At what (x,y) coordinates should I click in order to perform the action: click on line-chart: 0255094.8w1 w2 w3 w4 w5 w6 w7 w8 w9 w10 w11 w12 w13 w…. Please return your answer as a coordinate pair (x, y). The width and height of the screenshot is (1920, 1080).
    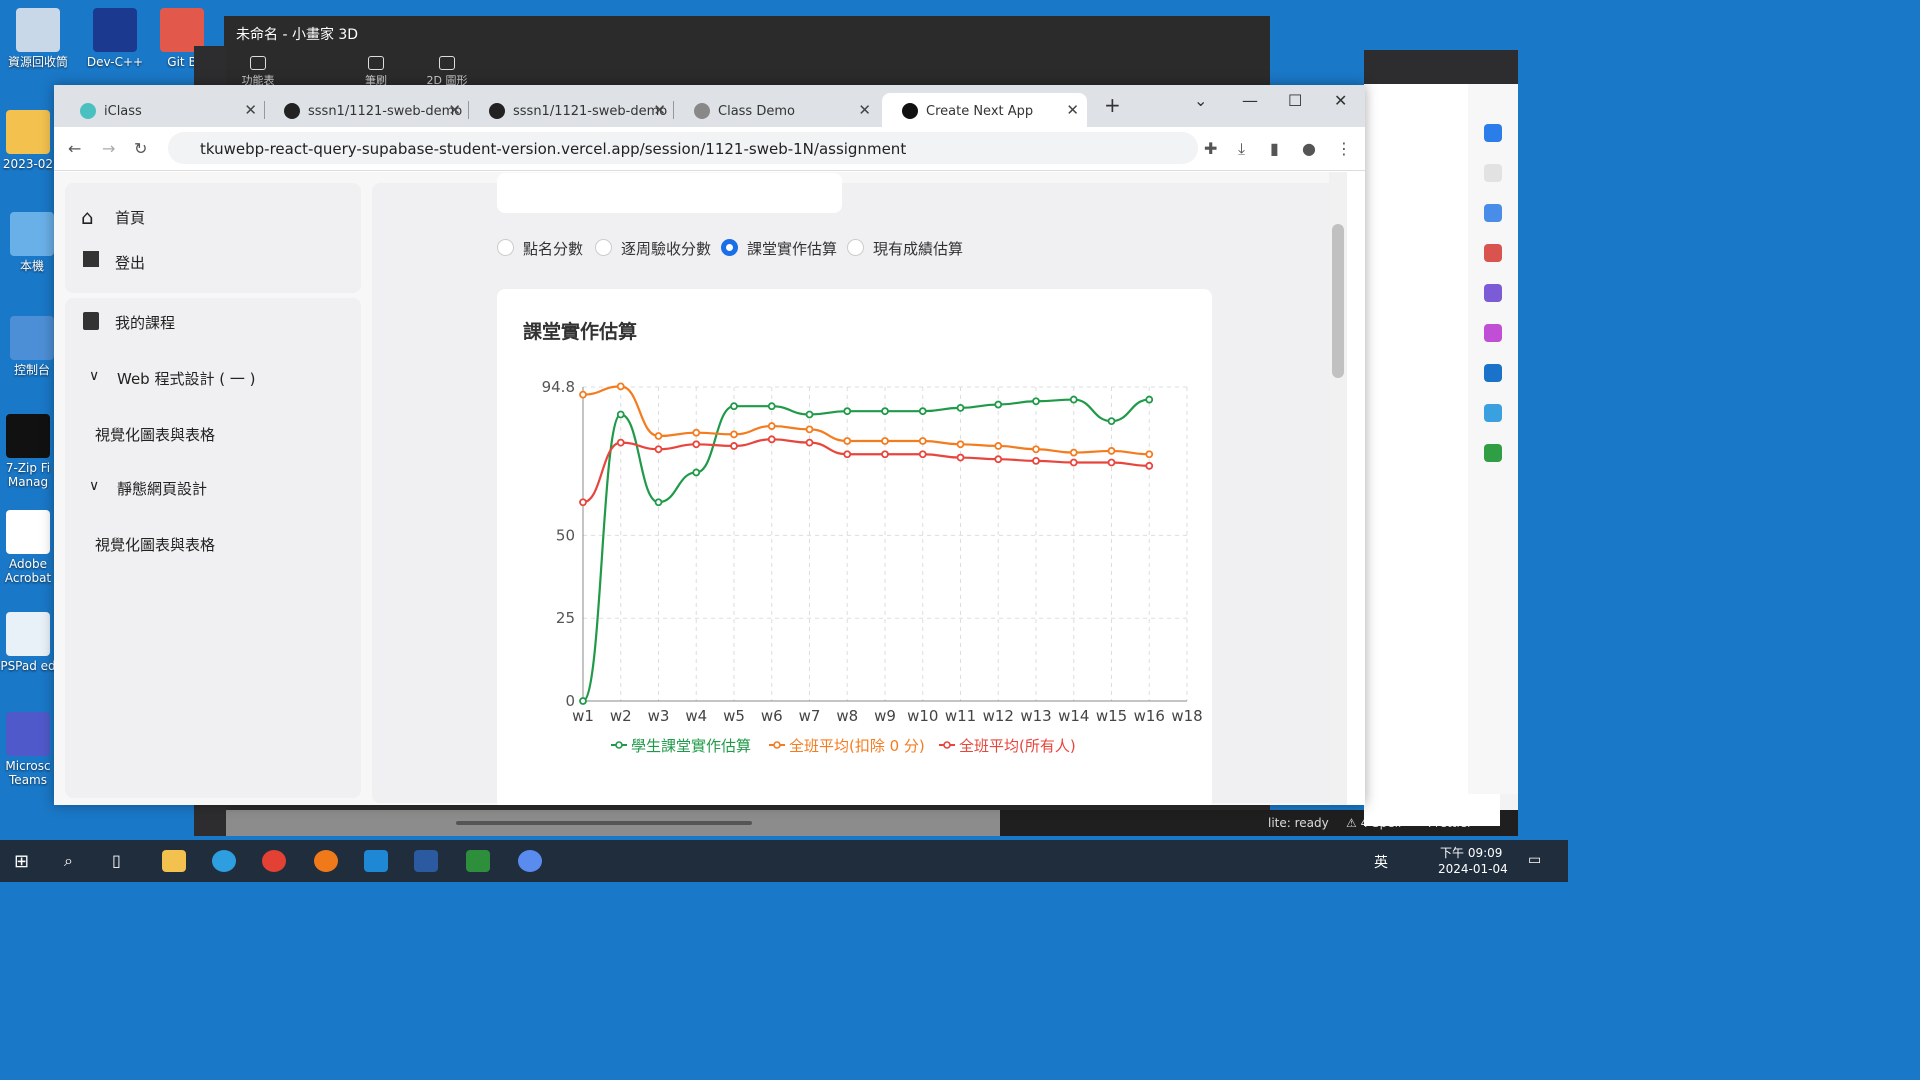
    Looking at the image, I should click on (872, 566).